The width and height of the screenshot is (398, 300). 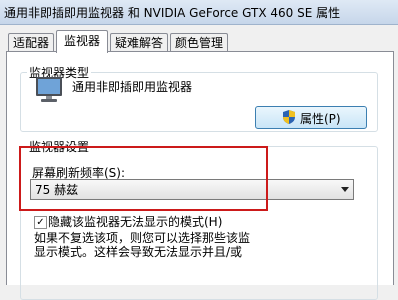 I want to click on hide-modes-label: 隐藏该监视器无法显示的模式(H), so click(x=135, y=222).